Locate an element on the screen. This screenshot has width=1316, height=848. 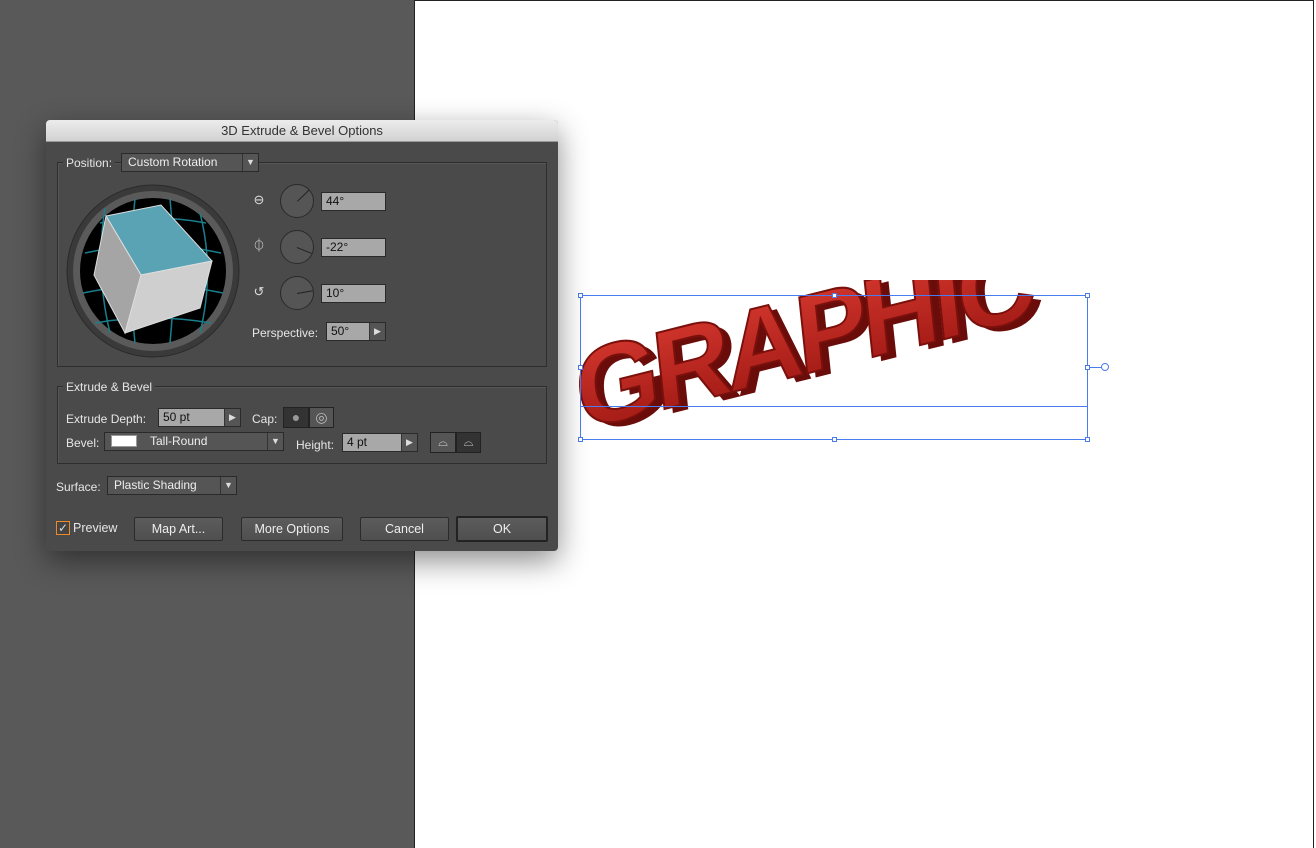
y-rotation-dial is located at coordinates (297, 247).